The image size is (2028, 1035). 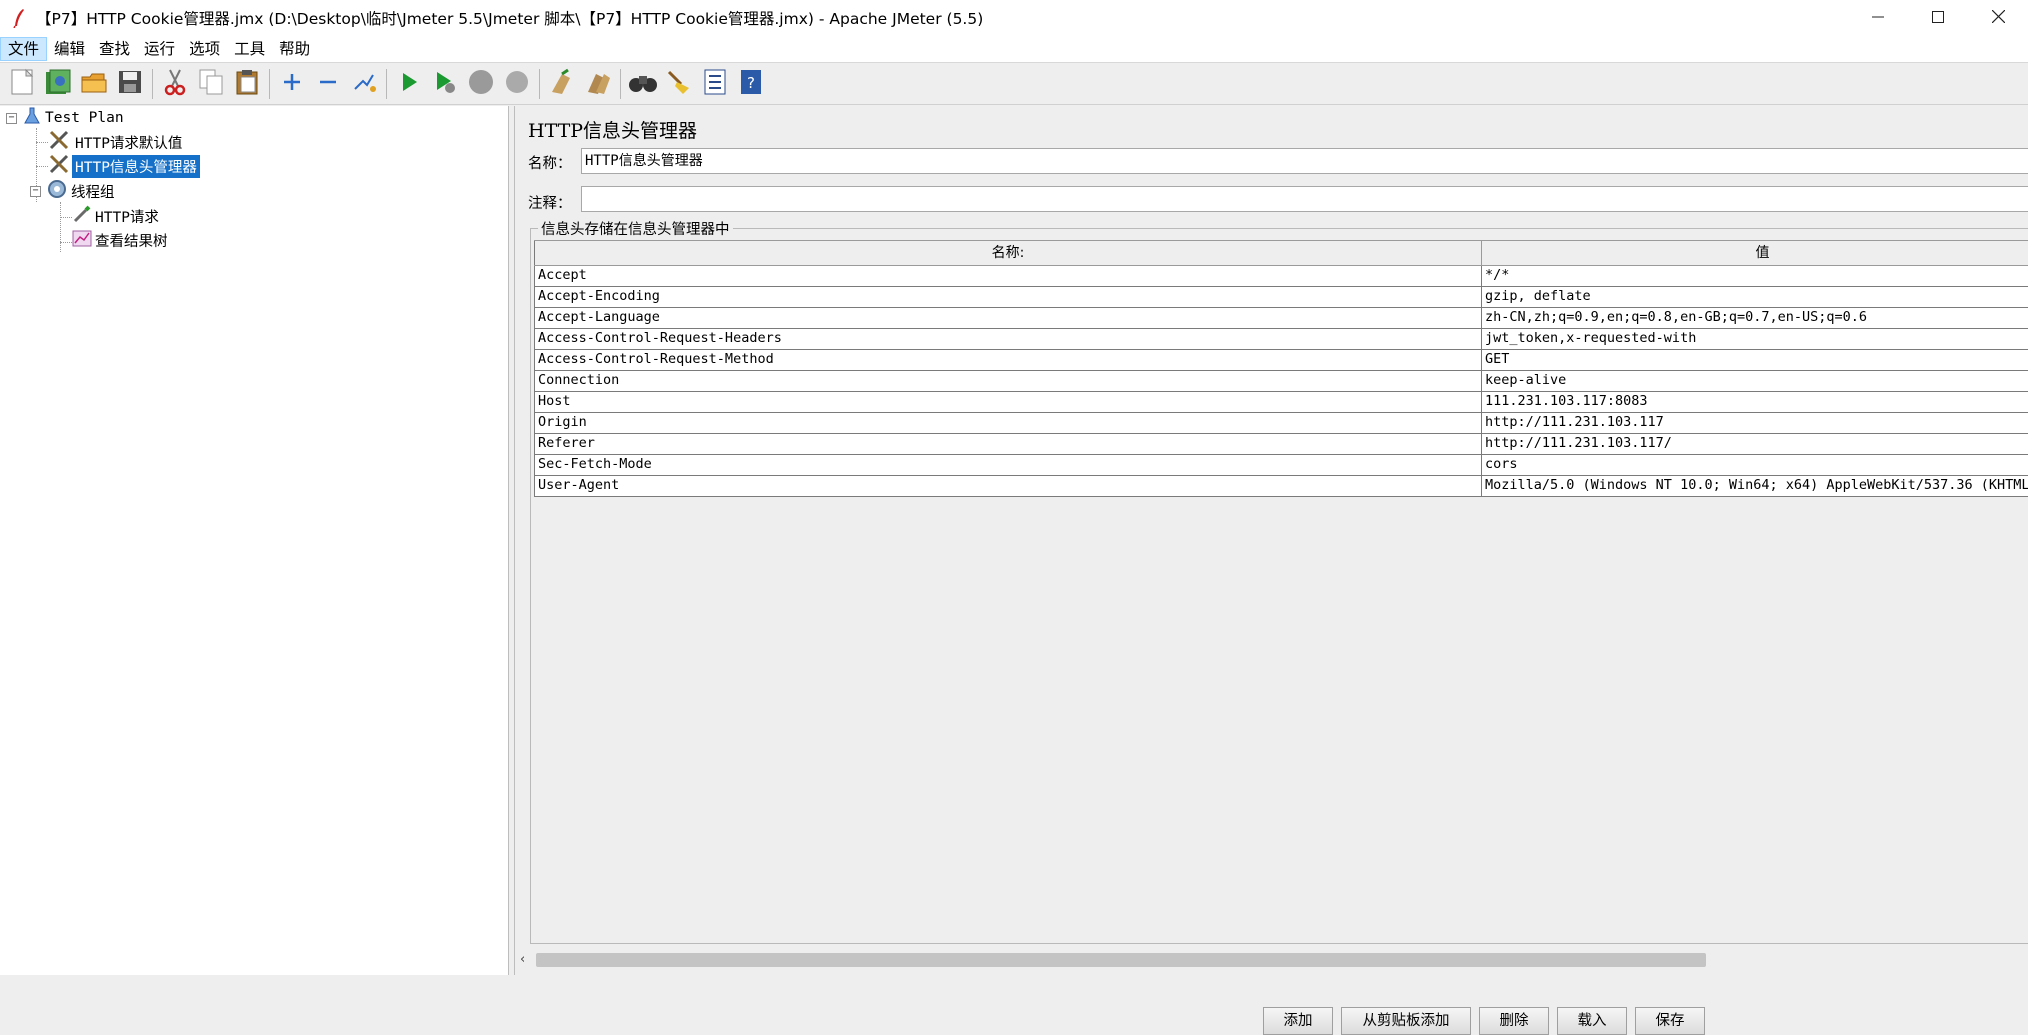 I want to click on tree-node-test-plan: − Test Plan, so click(x=66, y=118).